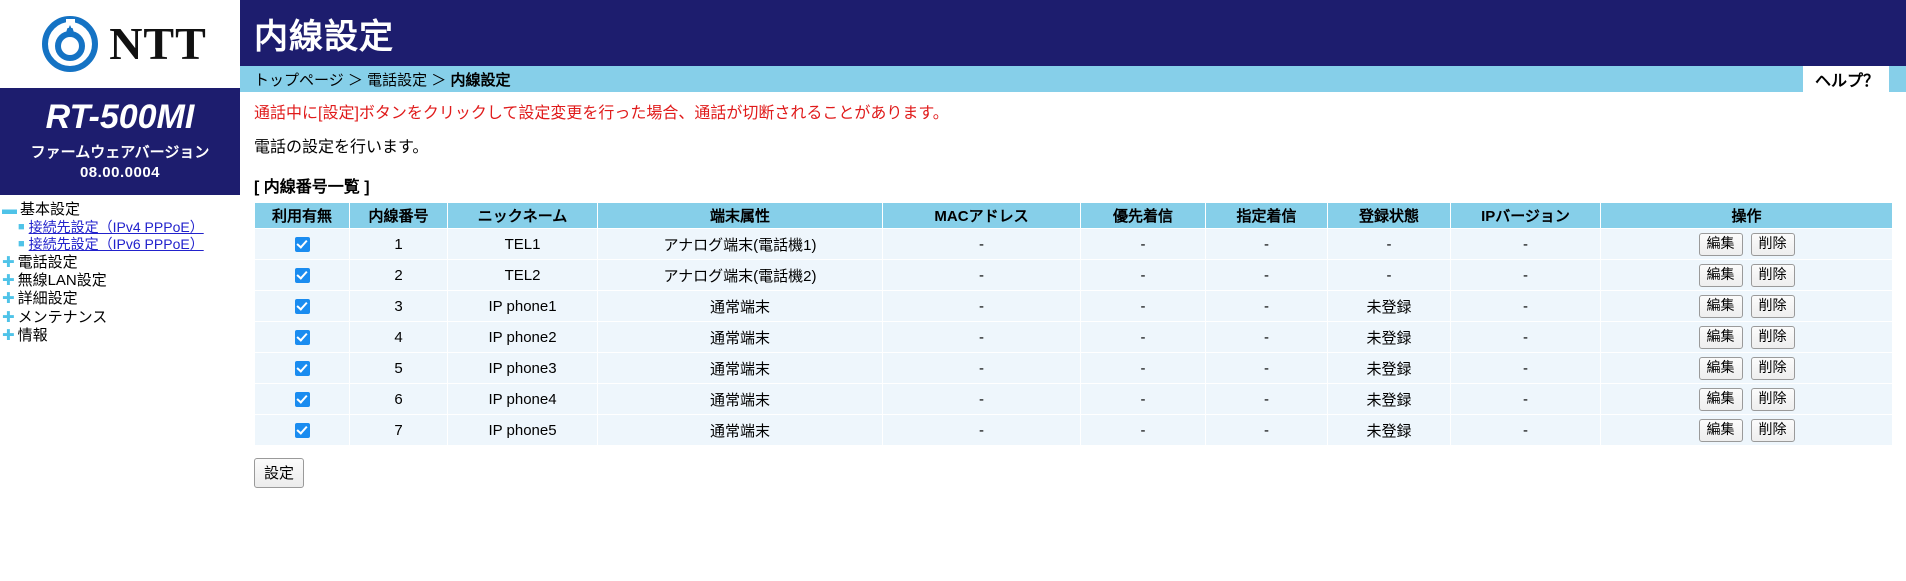  I want to click on cell-nickname: IP phone5, so click(522, 430).